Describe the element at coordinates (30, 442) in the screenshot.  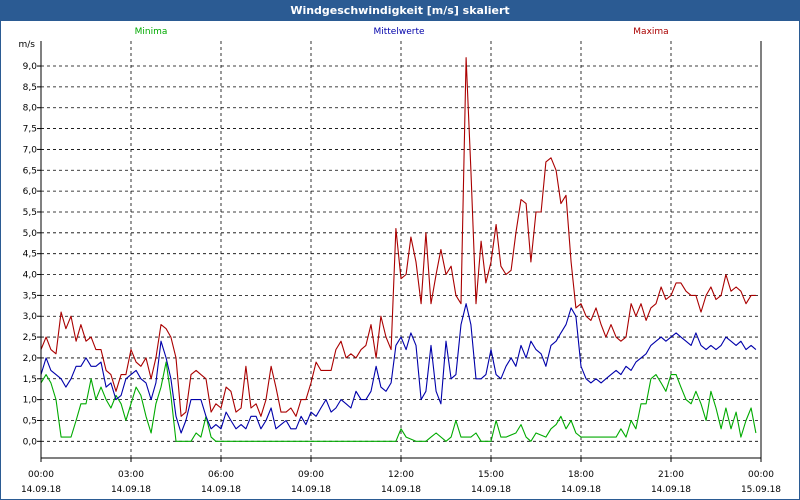
I see `y-tick-label: 0,0` at that location.